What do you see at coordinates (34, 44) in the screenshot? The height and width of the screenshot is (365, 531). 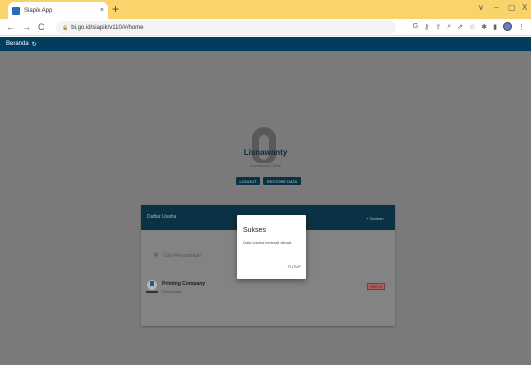 I see `refresh-icon: ↻` at bounding box center [34, 44].